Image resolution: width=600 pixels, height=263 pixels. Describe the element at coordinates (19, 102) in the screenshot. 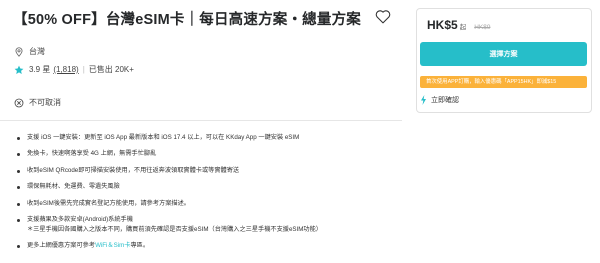

I see `cancel-circle-icon` at that location.